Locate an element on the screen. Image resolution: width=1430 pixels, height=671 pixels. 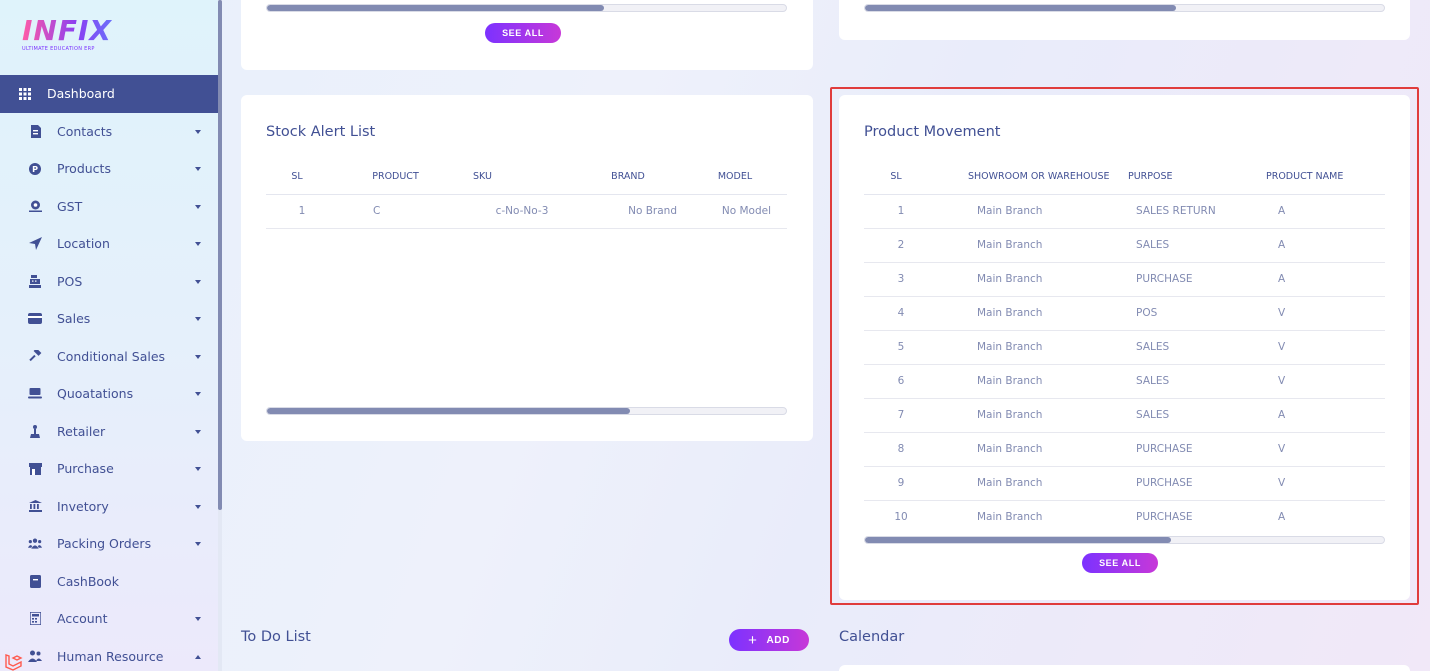
column-header: SKU is located at coordinates (518, 177).